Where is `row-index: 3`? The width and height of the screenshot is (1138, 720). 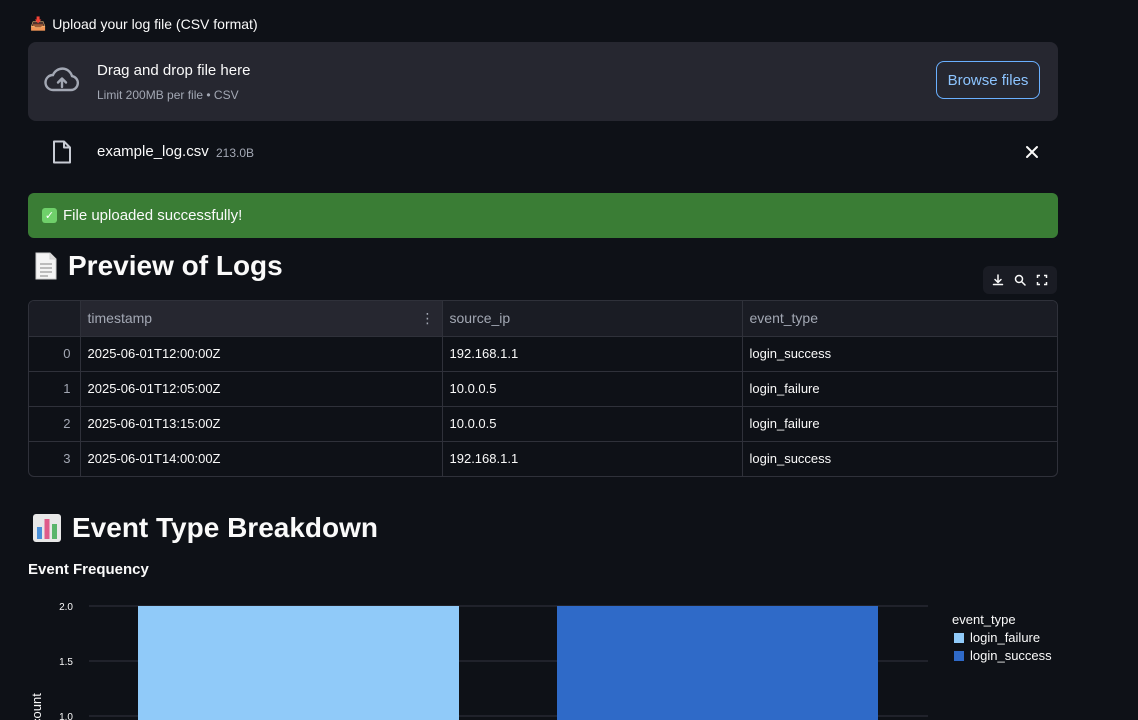
row-index: 3 is located at coordinates (55, 458).